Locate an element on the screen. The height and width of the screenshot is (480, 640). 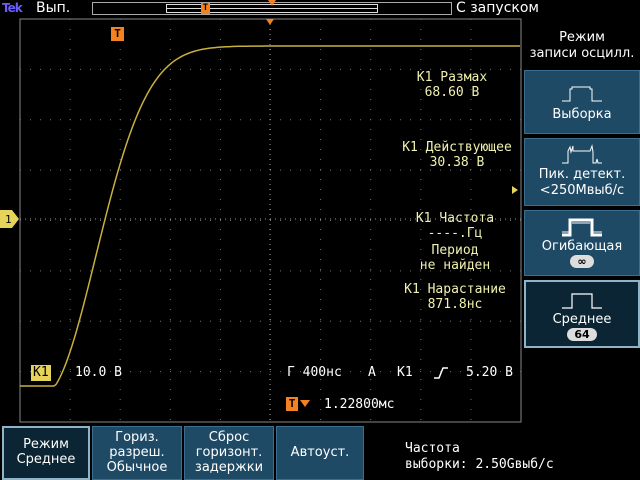
measurement-amplitude: К1 Размах 68.60 В is located at coordinates (452, 85).